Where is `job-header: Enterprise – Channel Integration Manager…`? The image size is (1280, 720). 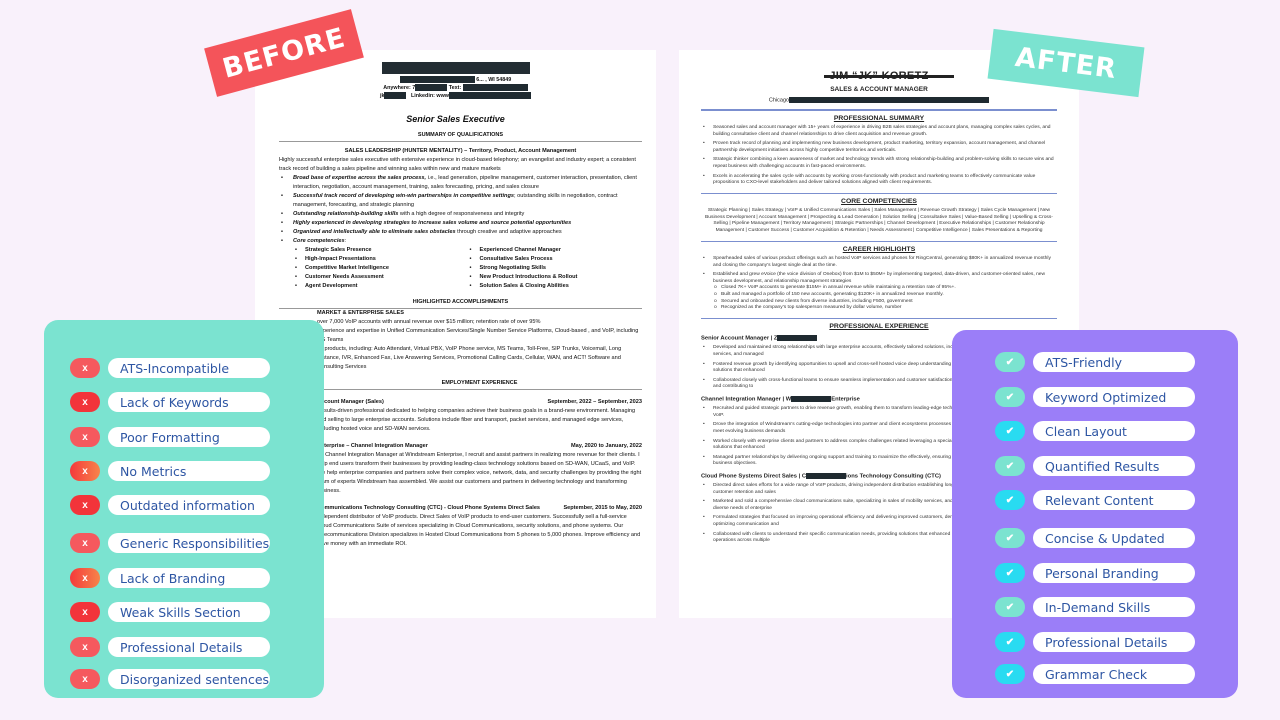 job-header: Enterprise – Channel Integration Manager… is located at coordinates (479, 446).